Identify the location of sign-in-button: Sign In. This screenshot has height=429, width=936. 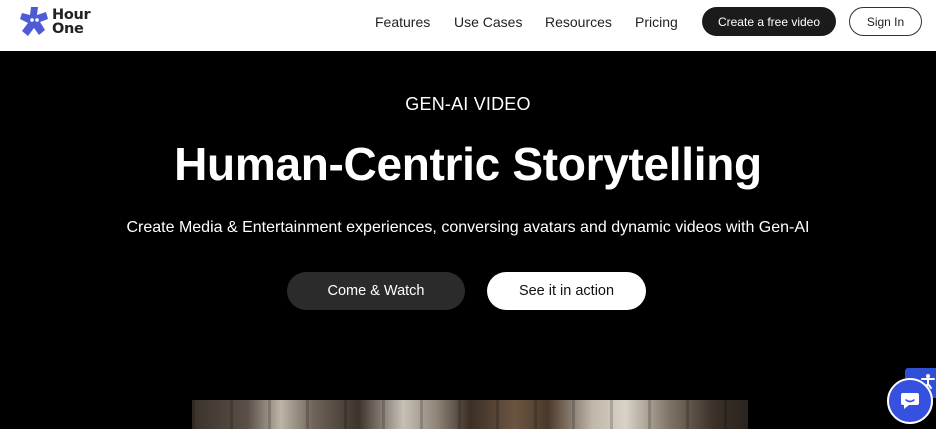
(885, 21).